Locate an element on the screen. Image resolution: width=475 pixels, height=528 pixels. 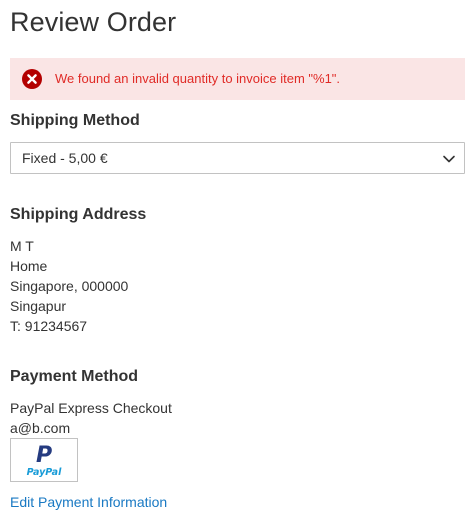
shipping-address-heading: Shipping Address is located at coordinates (78, 214).